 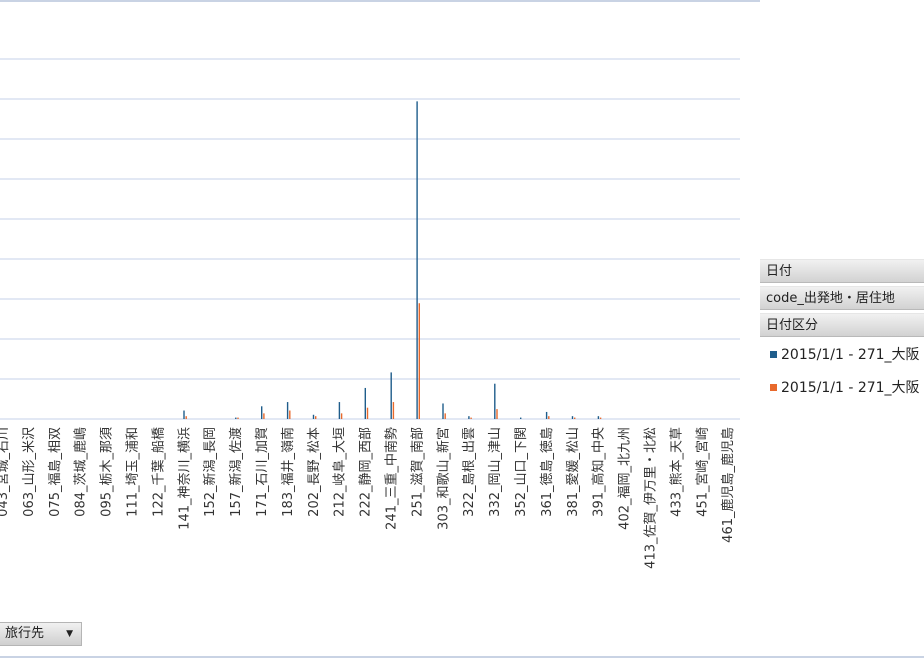 I want to click on legend-entry-series-1: 2015/1/1 - 271_大阪, so click(x=845, y=354).